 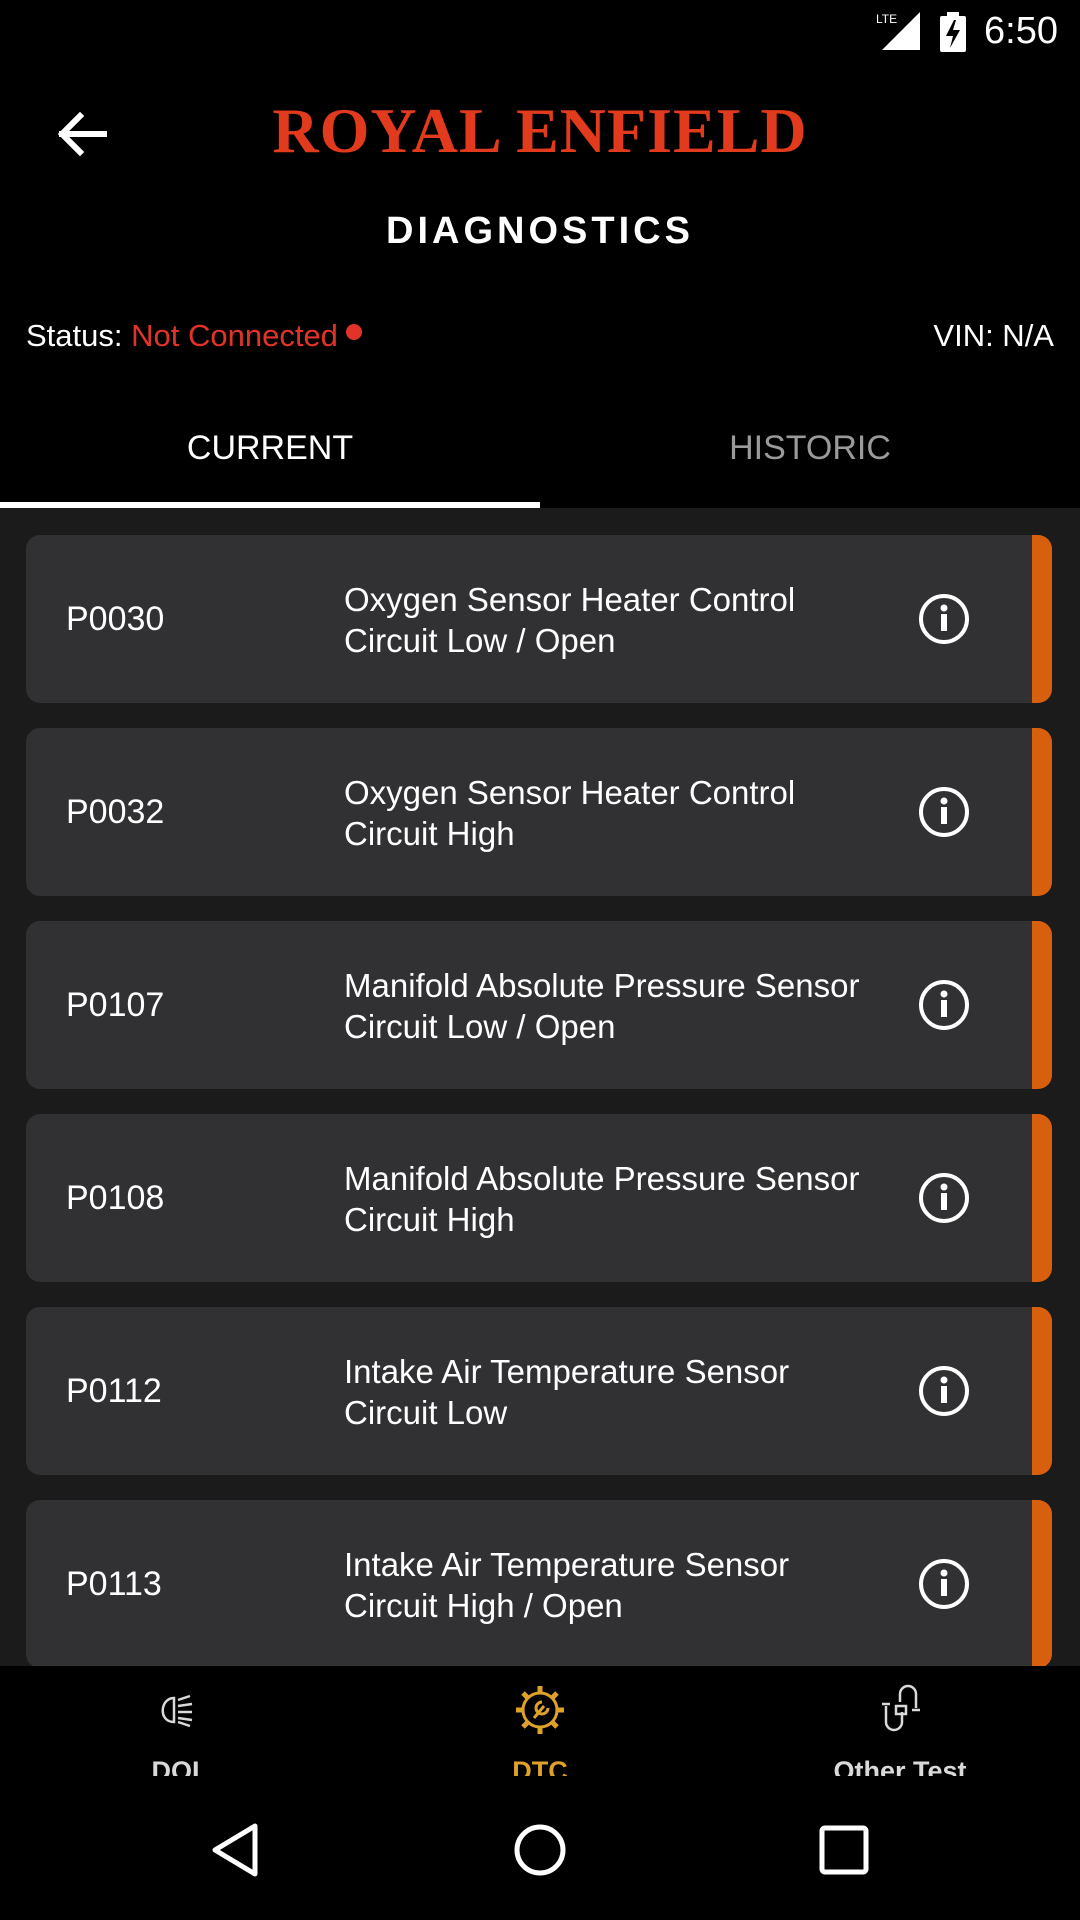 I want to click on nav-item-dol: DOL, so click(x=180, y=1726).